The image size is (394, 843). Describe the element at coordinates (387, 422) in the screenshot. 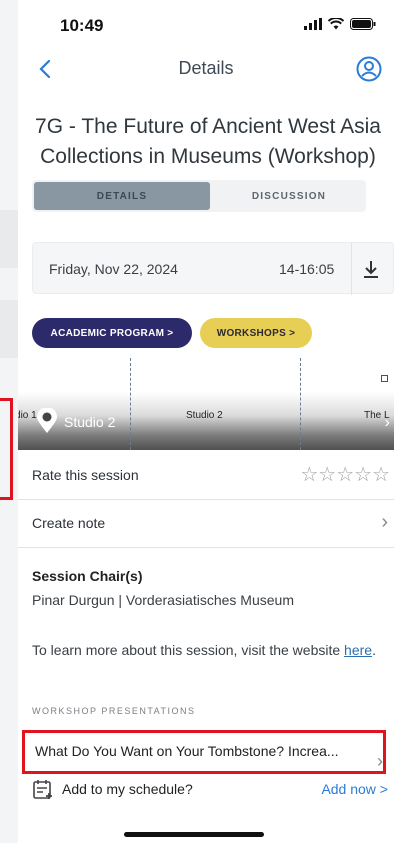

I see `map-chevron-icon: ›` at that location.